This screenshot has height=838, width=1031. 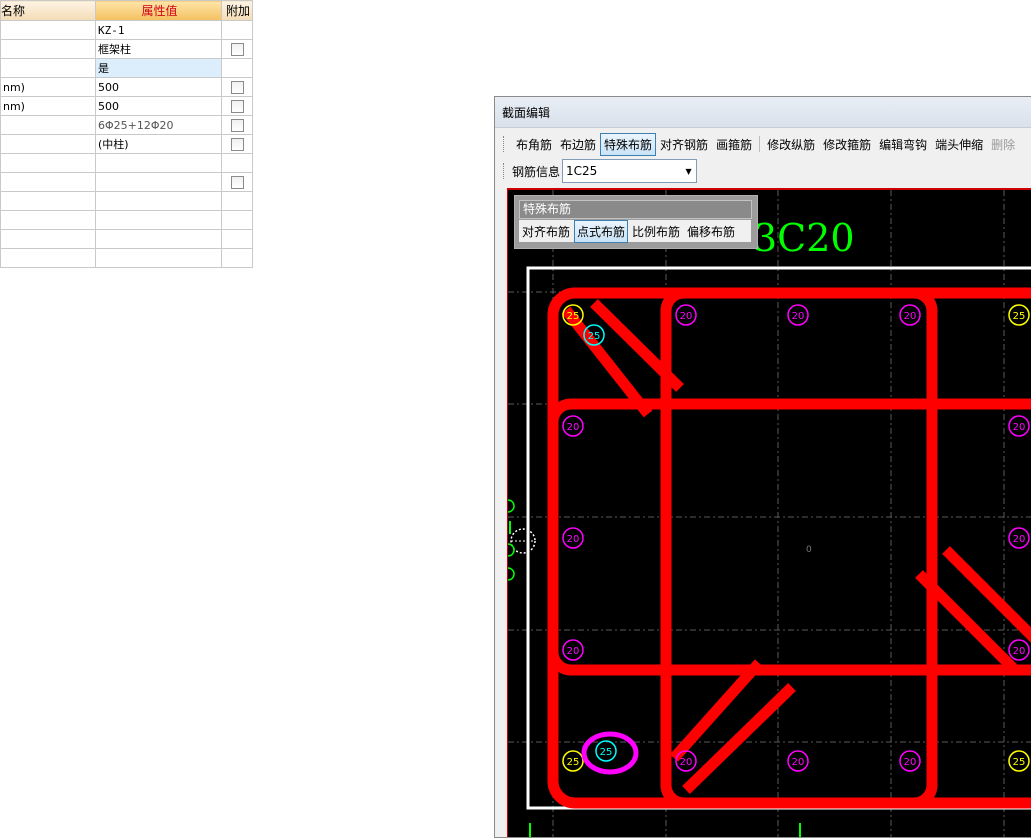 What do you see at coordinates (536, 171) in the screenshot?
I see `rebar-info-label: 钢筋信息` at bounding box center [536, 171].